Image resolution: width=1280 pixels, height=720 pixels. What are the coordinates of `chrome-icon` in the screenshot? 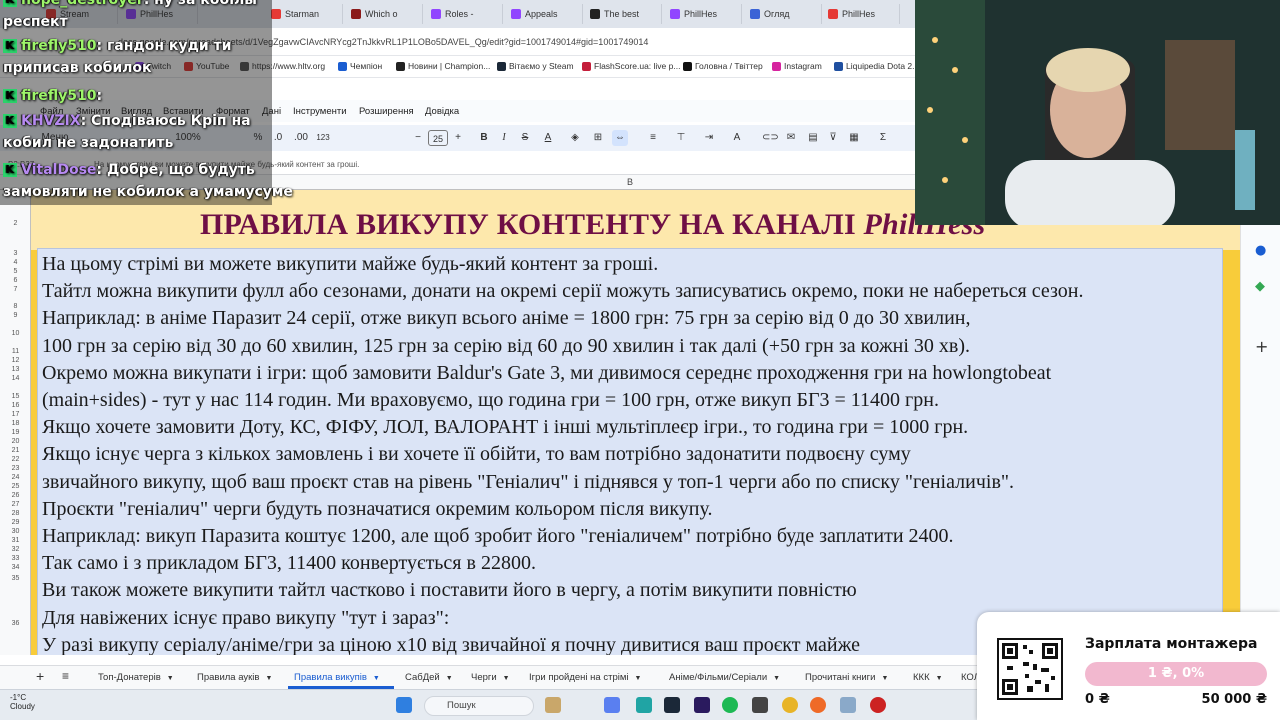 It's located at (790, 705).